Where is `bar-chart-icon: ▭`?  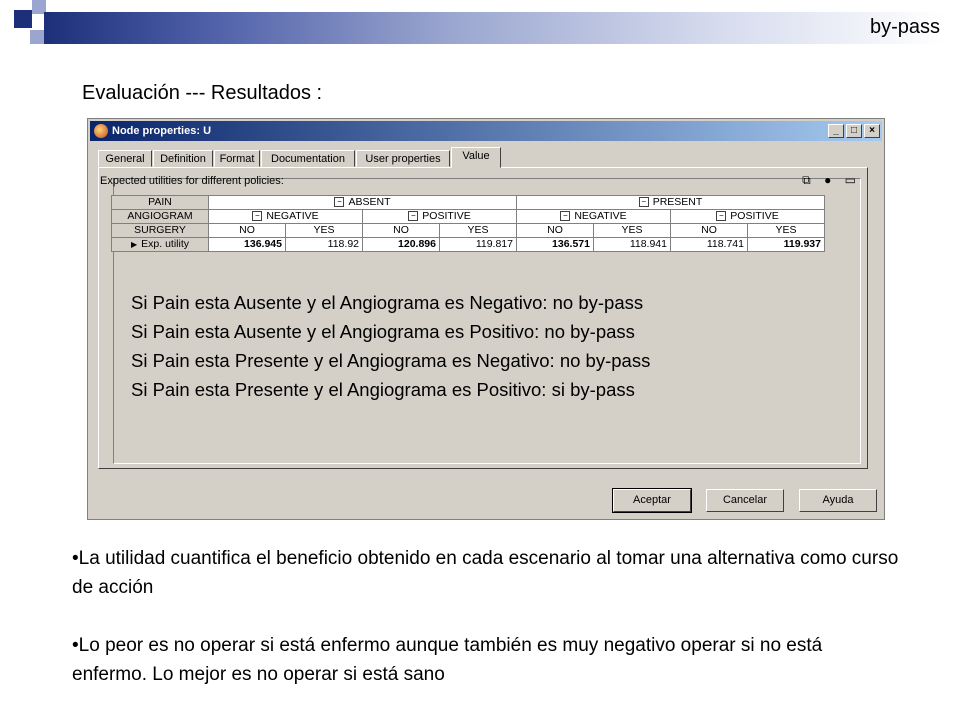
bar-chart-icon: ▭ is located at coordinates (850, 180).